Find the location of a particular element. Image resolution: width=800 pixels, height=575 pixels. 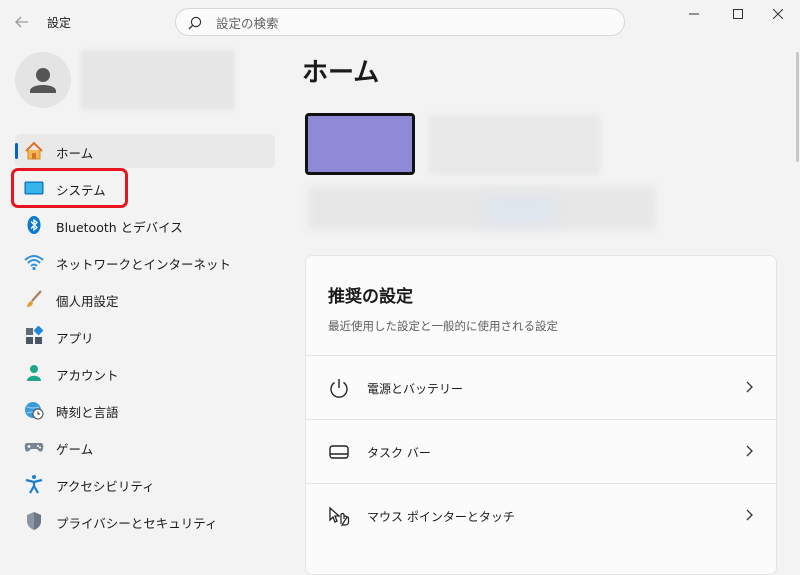

account-icon is located at coordinates (34, 373).